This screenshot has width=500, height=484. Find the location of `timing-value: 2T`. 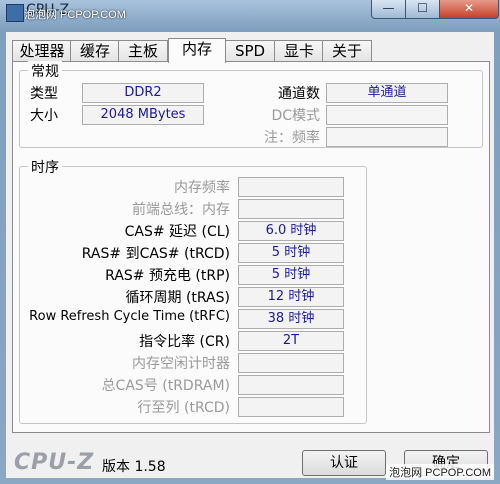

timing-value: 2T is located at coordinates (291, 341).